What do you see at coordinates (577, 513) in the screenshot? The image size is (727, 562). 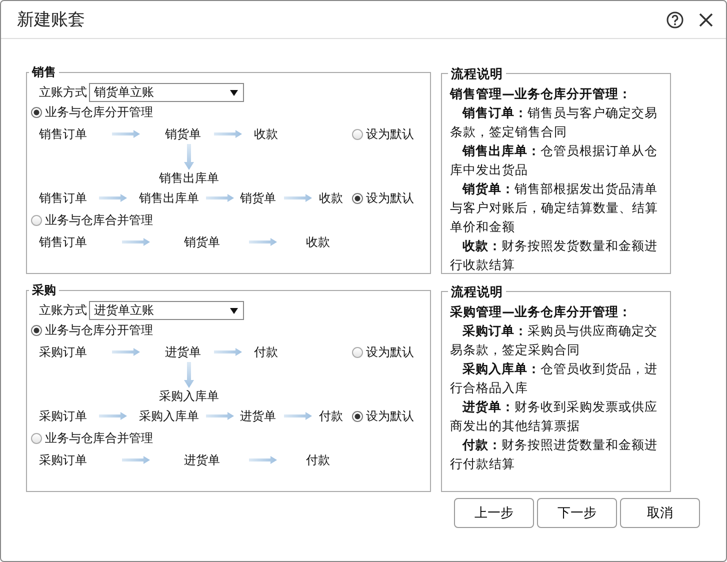 I see `dialog-button: 下一步` at bounding box center [577, 513].